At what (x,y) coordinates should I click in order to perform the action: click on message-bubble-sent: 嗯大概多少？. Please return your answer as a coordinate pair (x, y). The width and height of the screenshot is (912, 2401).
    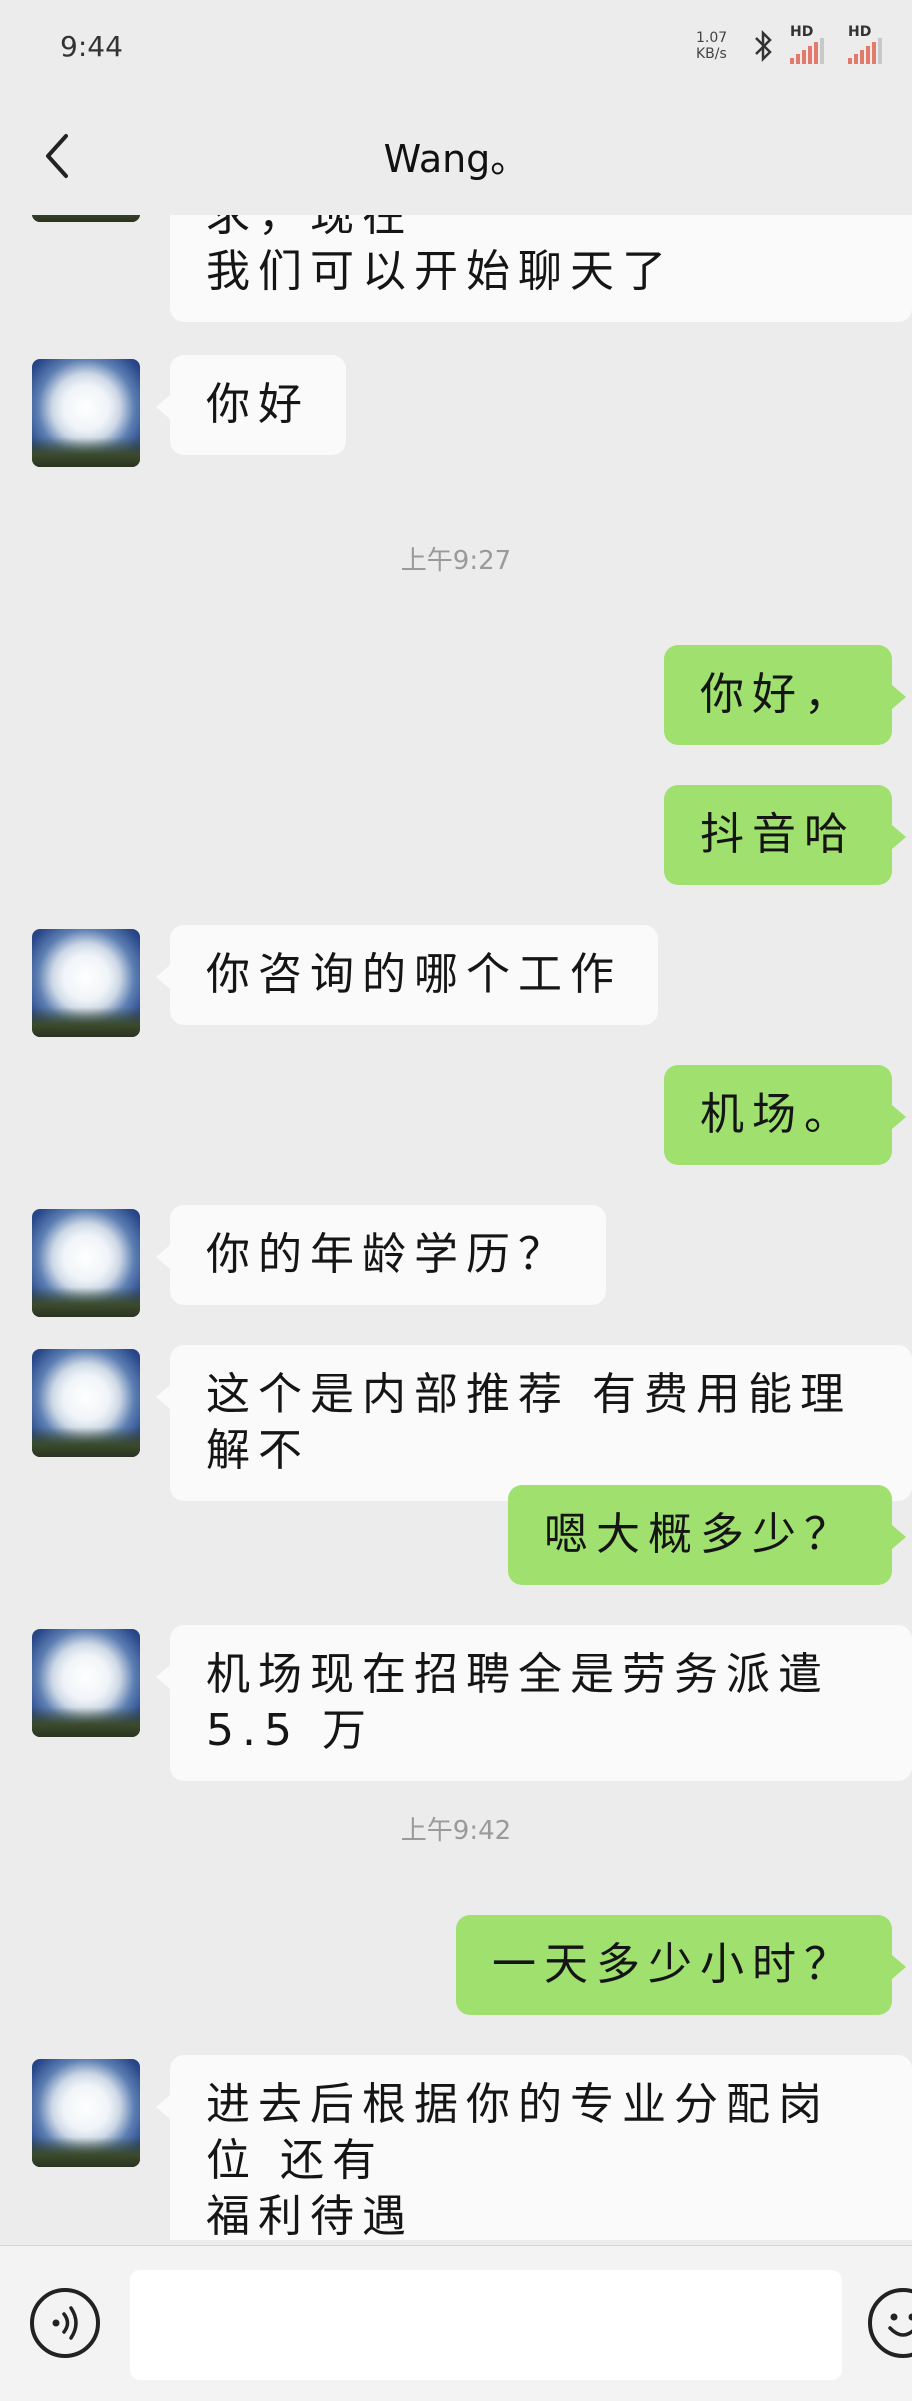
    Looking at the image, I should click on (700, 1535).